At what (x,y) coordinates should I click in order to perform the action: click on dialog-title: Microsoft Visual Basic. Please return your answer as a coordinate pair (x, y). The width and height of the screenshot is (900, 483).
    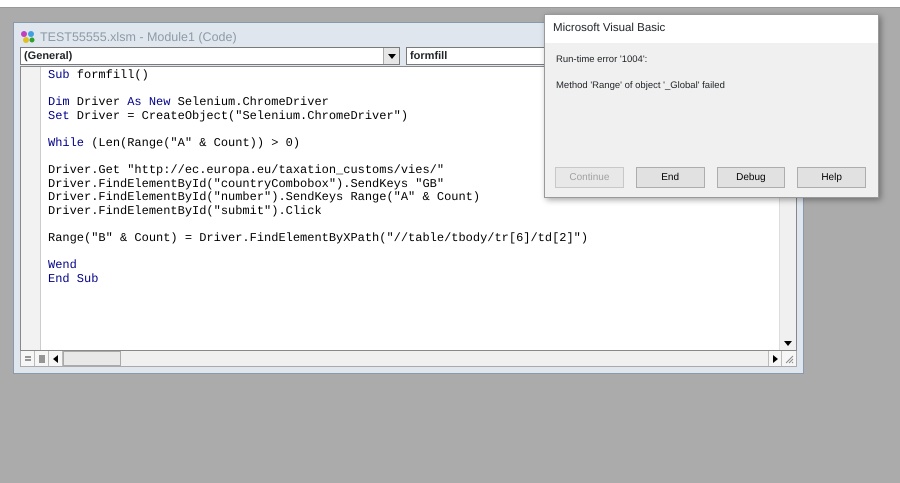
    Looking at the image, I should click on (711, 29).